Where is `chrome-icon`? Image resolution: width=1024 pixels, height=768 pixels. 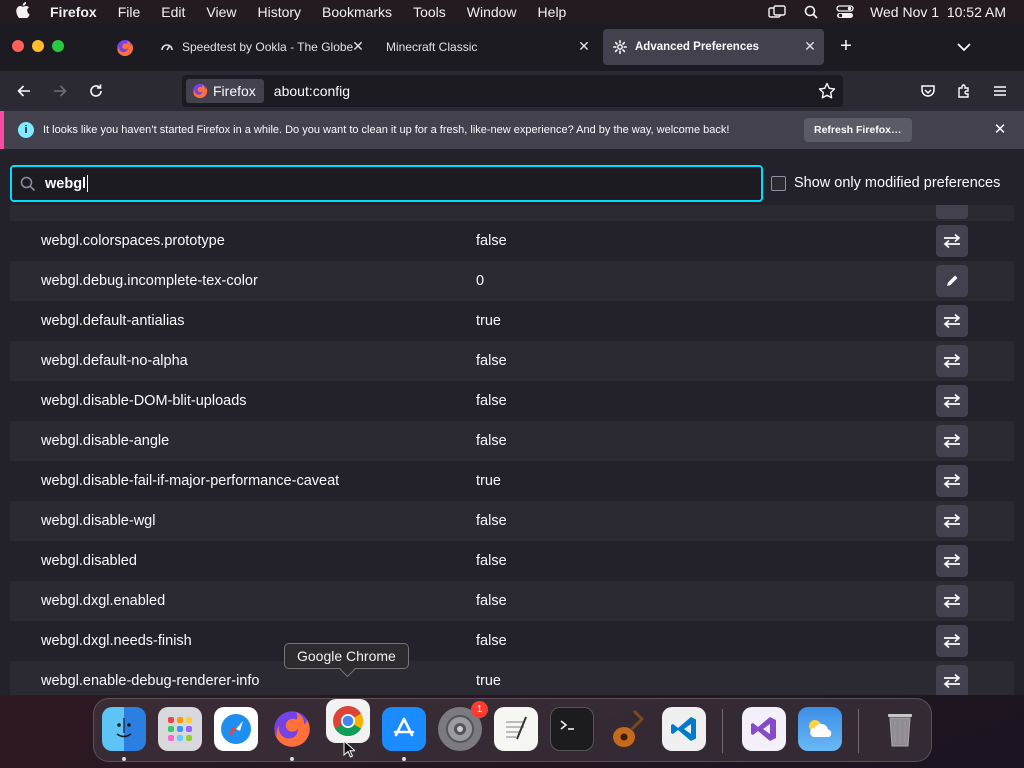 chrome-icon is located at coordinates (348, 721).